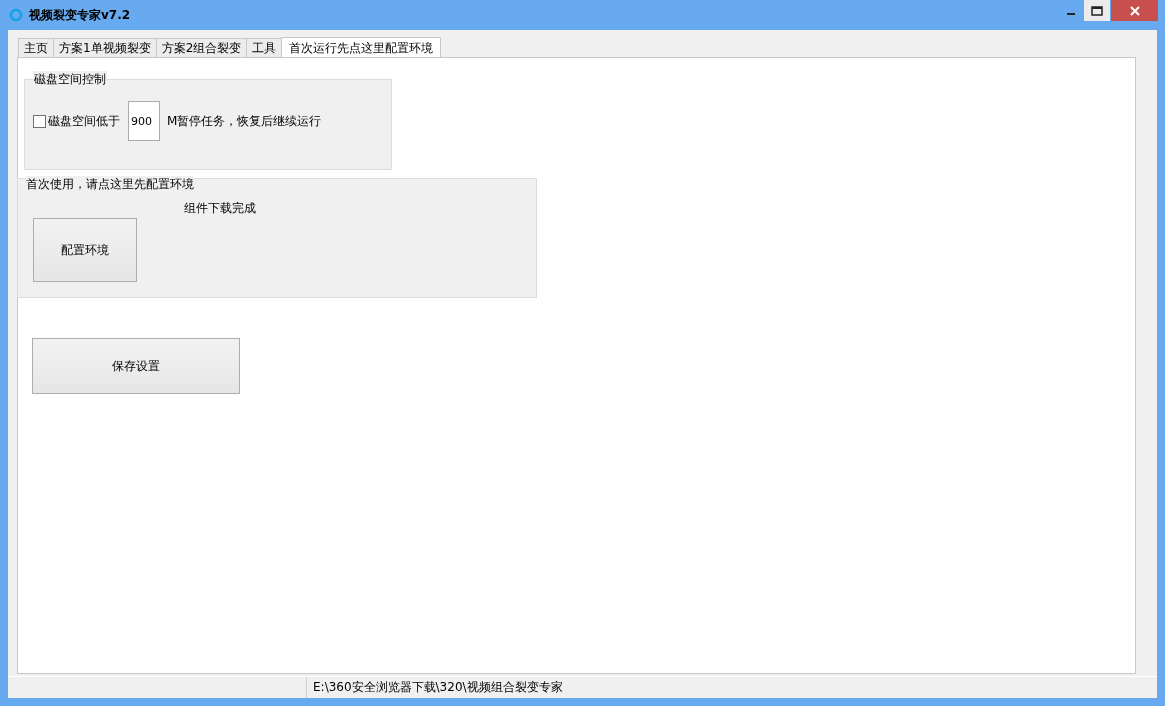 Image resolution: width=1165 pixels, height=706 pixels. What do you see at coordinates (105, 47) in the screenshot?
I see `tab: 方案1单视频裂变` at bounding box center [105, 47].